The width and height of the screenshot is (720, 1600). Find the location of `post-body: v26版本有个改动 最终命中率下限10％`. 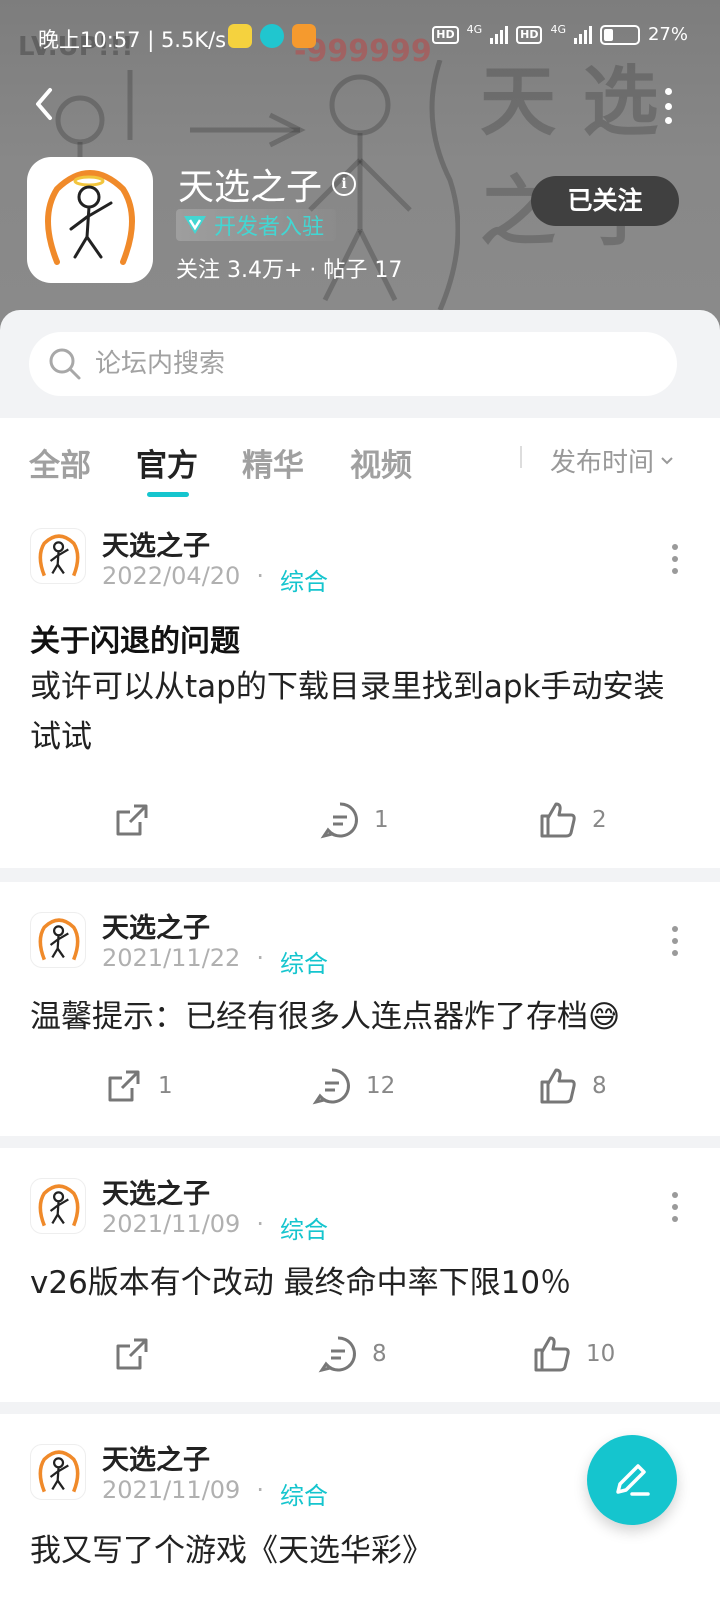

post-body: v26版本有个改动 最终命中率下限10％ is located at coordinates (301, 1283).